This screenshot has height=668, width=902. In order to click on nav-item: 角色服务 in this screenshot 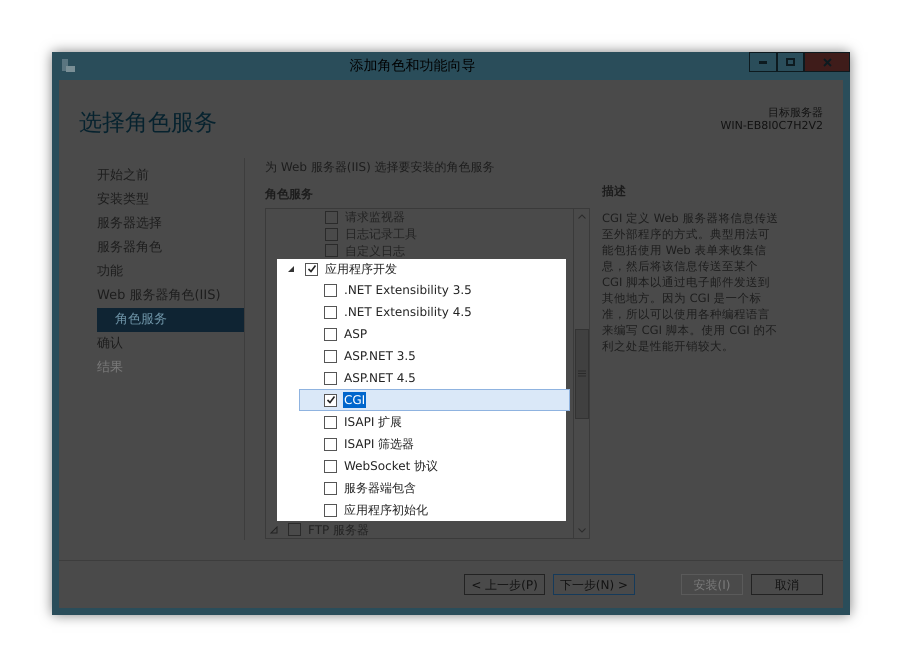, I will do `click(170, 320)`.